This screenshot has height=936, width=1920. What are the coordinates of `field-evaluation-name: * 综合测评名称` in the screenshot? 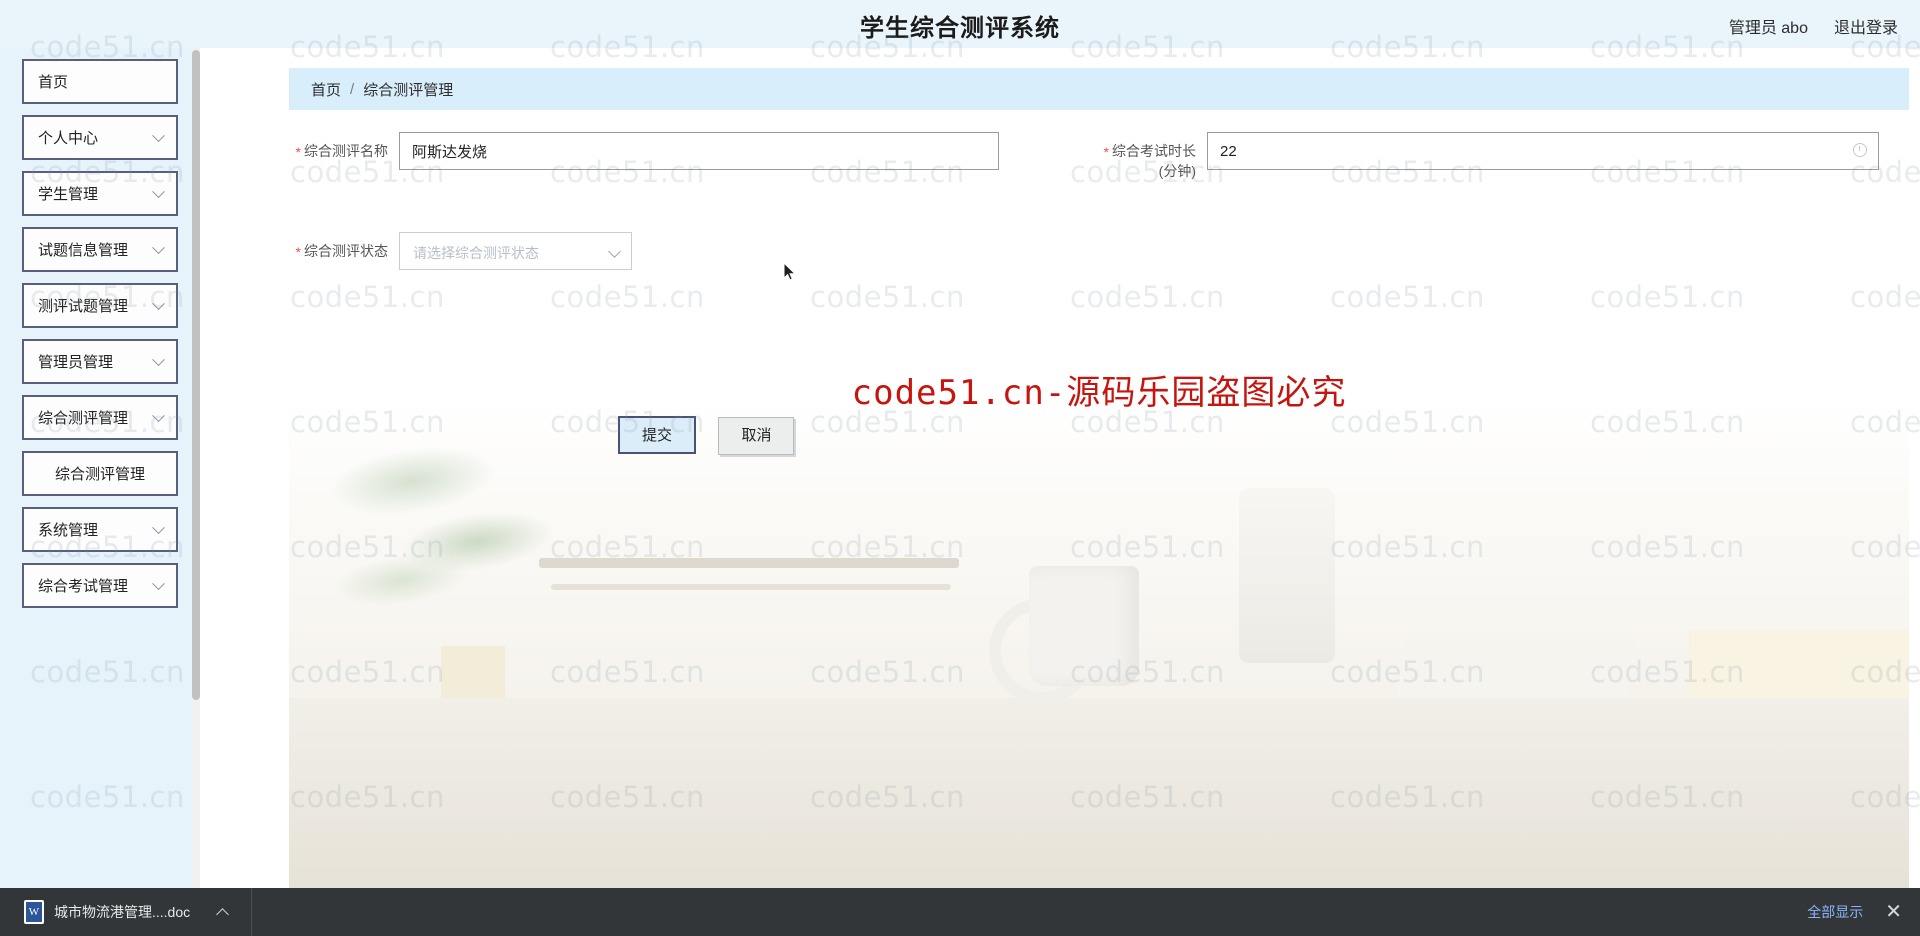 It's located at (644, 151).